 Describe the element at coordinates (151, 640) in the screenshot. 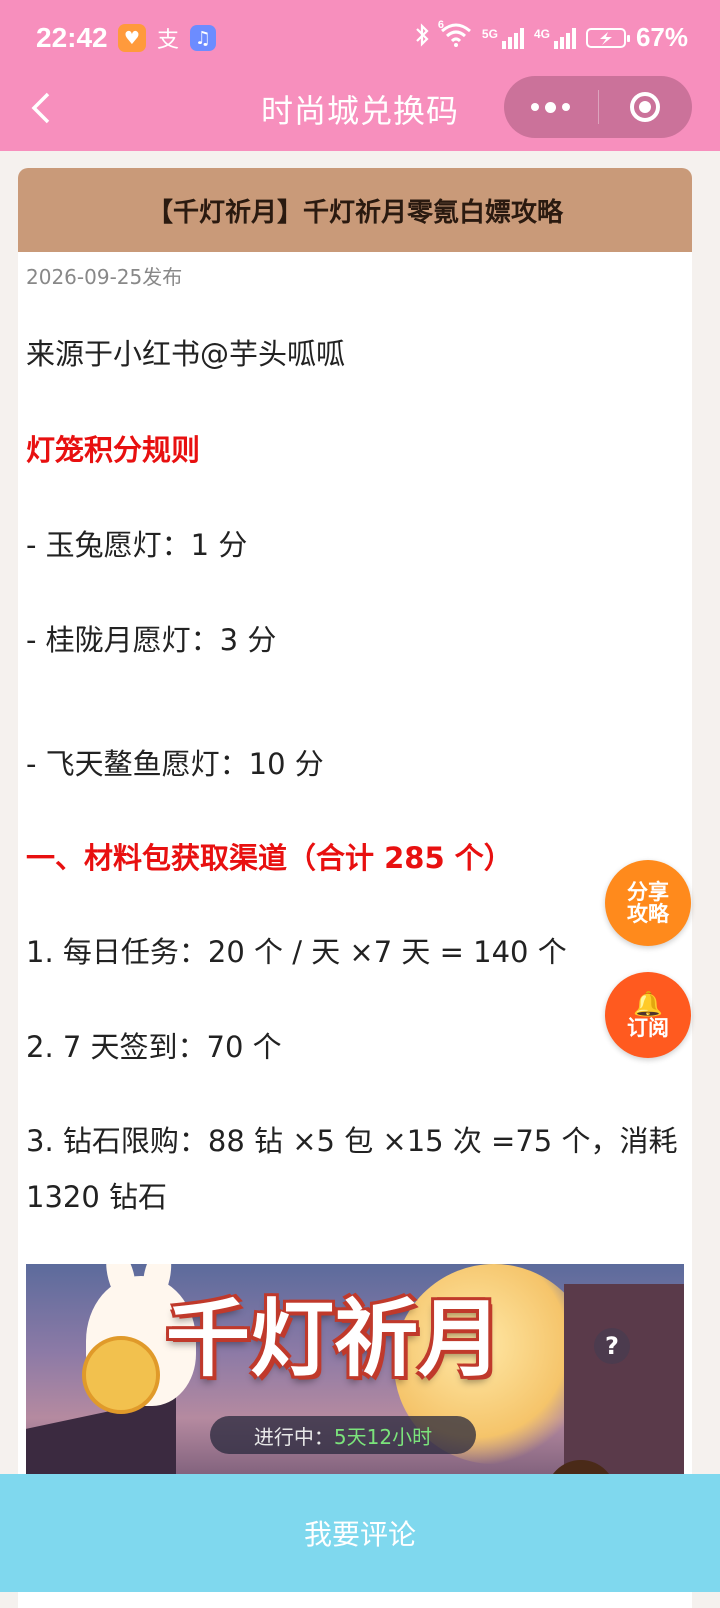

I see `rule-item: - 桂陇月愿灯：3 分` at that location.